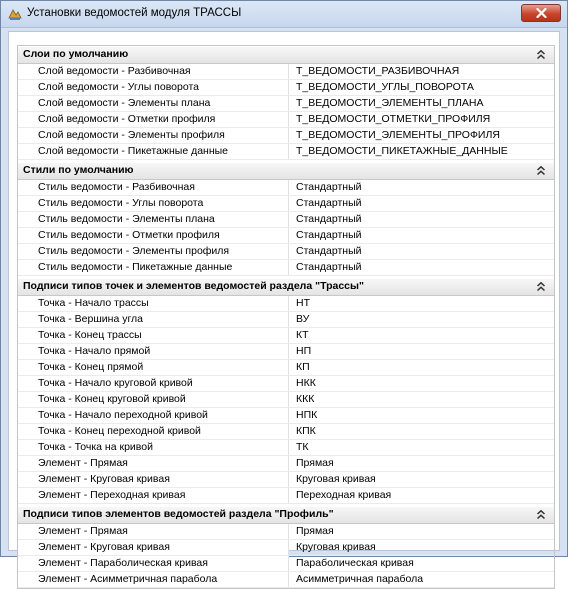 The image size is (568, 589). What do you see at coordinates (153, 267) in the screenshot?
I see `property-name: Стиль ведомости - Пикетажные данные` at bounding box center [153, 267].